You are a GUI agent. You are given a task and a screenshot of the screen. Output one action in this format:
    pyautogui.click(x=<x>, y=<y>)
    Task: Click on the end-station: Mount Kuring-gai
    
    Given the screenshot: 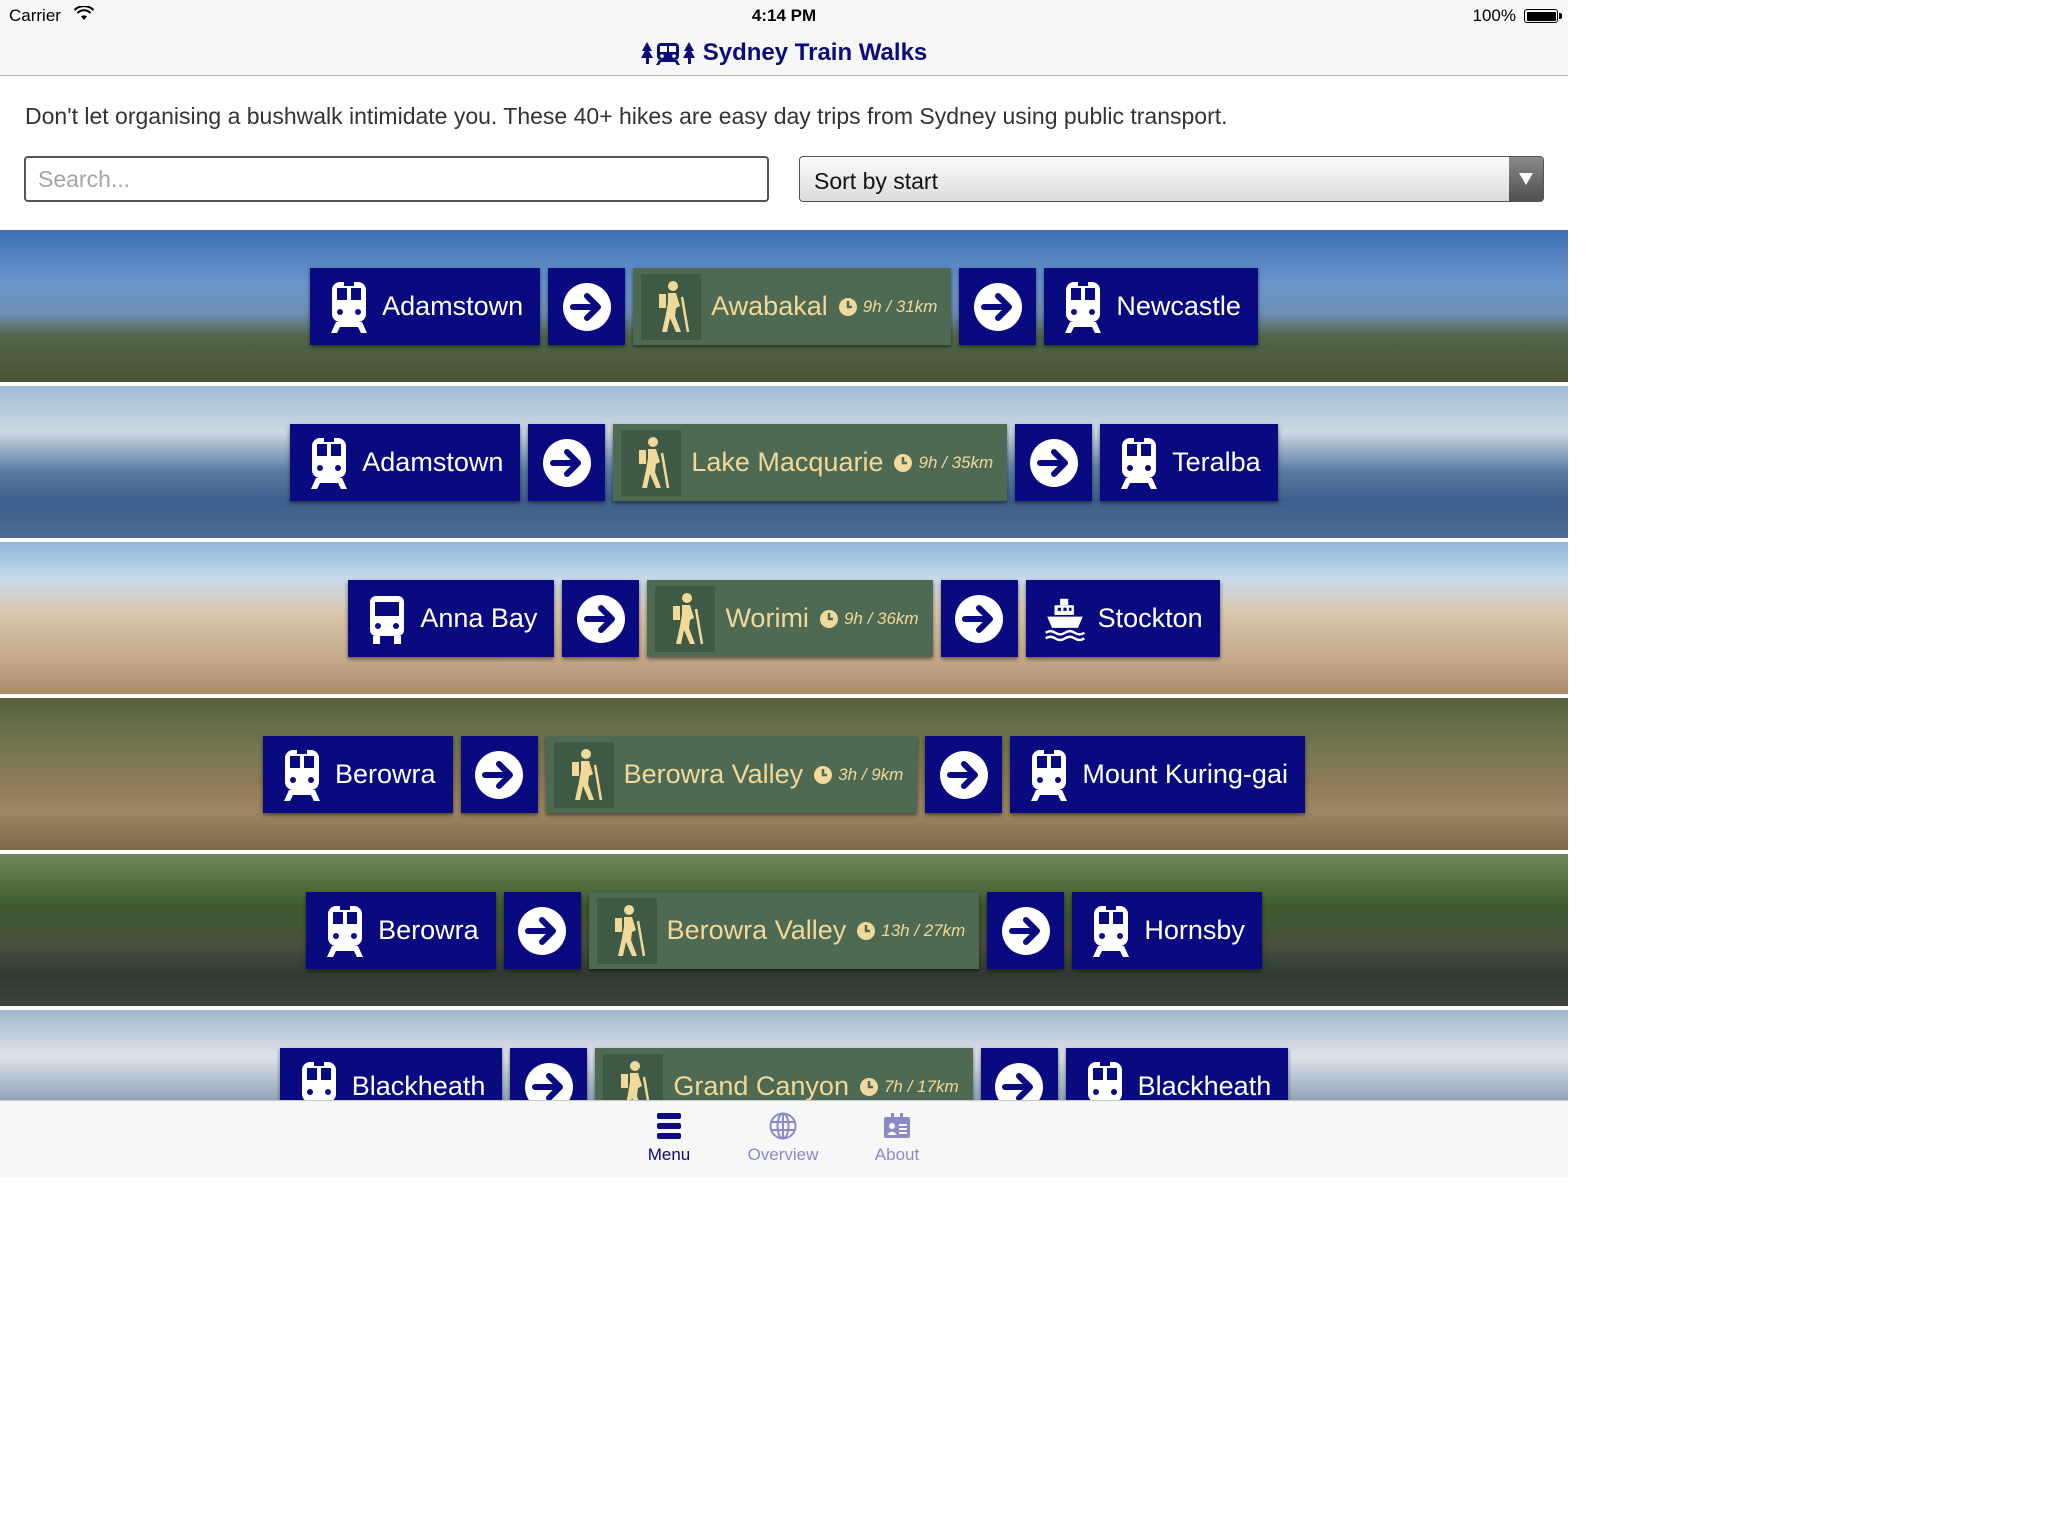 What is the action you would take?
    pyautogui.click(x=1157, y=774)
    